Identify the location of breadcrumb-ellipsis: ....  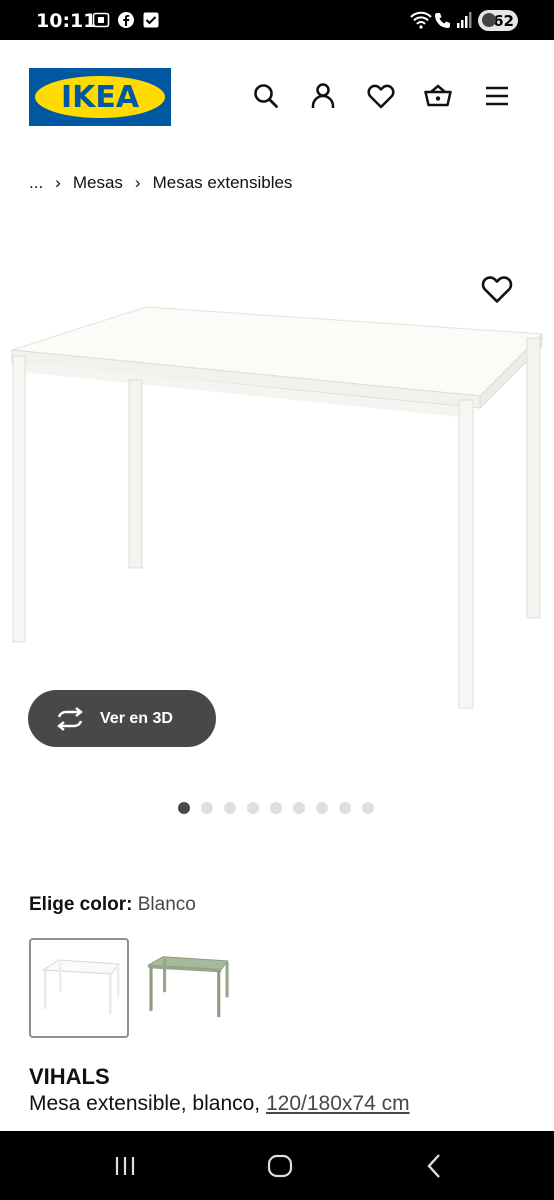
(36, 183).